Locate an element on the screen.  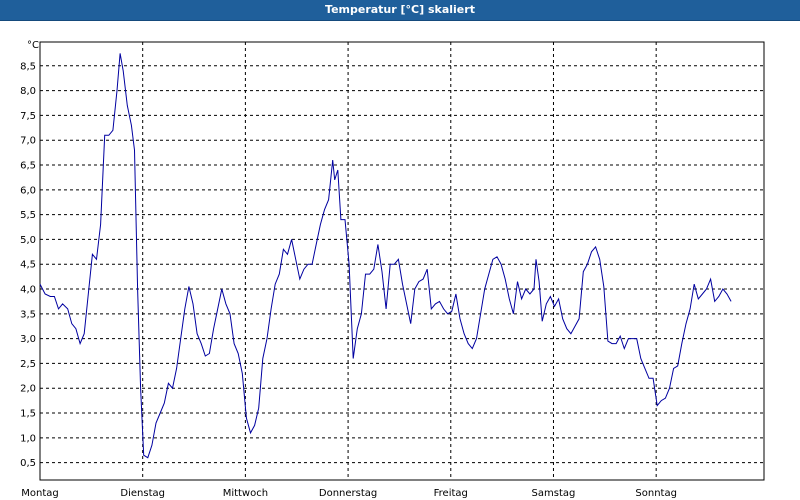
y-tick-label: 0,5 is located at coordinates (28, 463).